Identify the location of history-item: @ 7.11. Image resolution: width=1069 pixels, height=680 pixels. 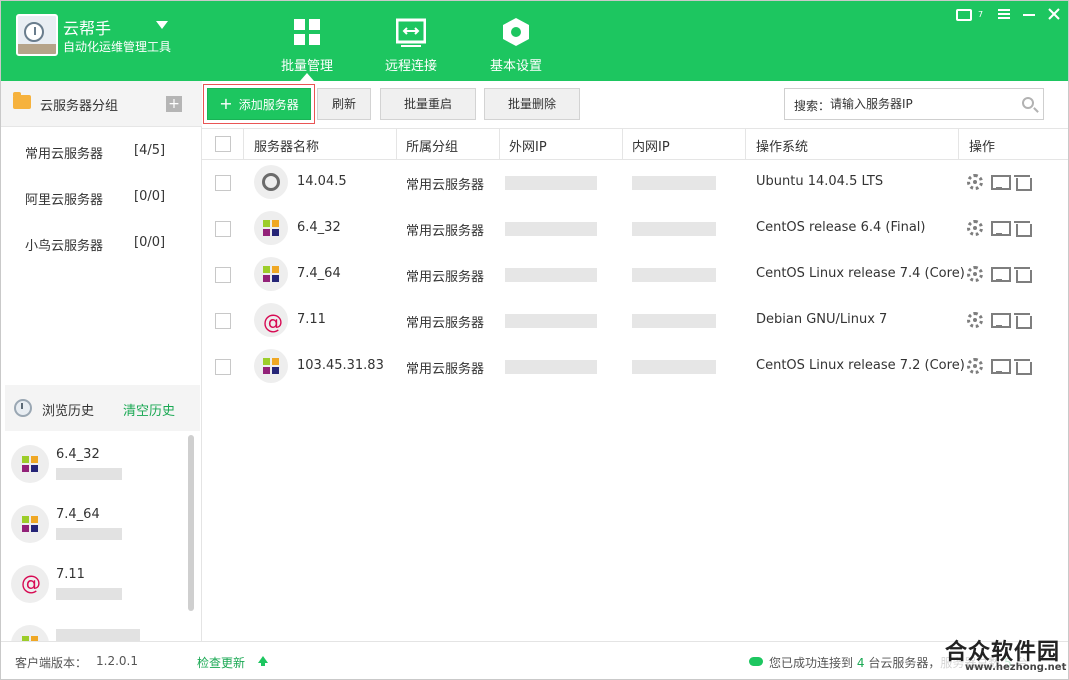
(95, 585).